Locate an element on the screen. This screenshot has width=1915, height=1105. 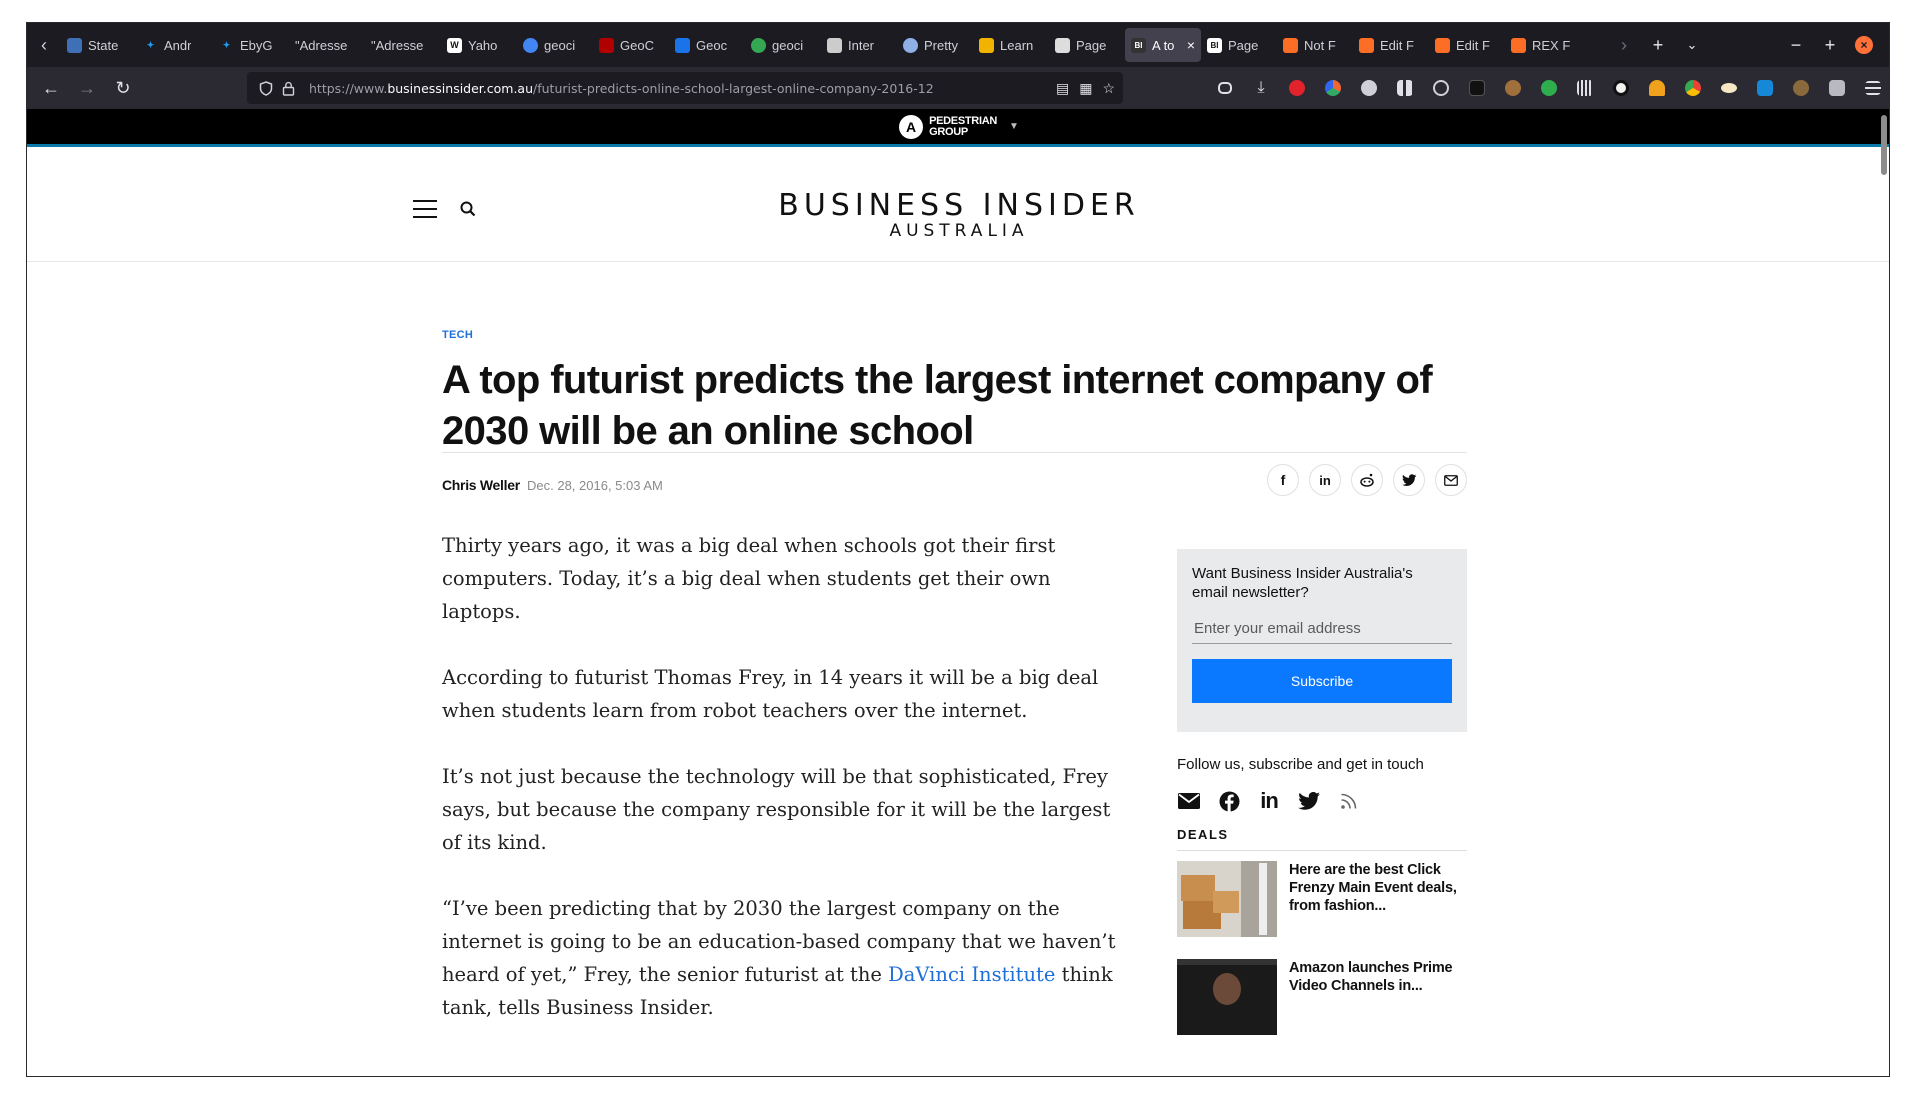
close-window-button: × is located at coordinates (1864, 45).